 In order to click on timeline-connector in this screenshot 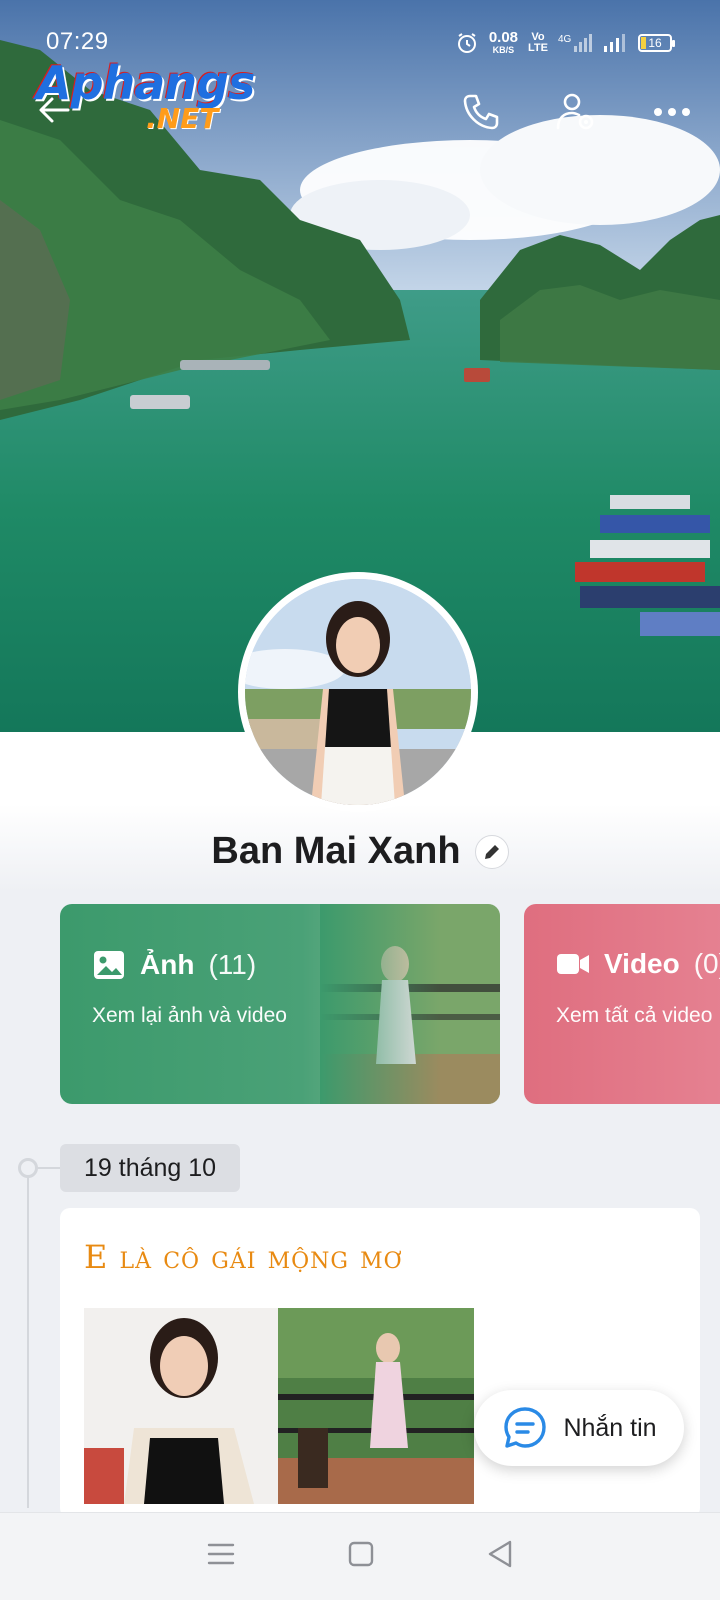, I will do `click(48, 1168)`.